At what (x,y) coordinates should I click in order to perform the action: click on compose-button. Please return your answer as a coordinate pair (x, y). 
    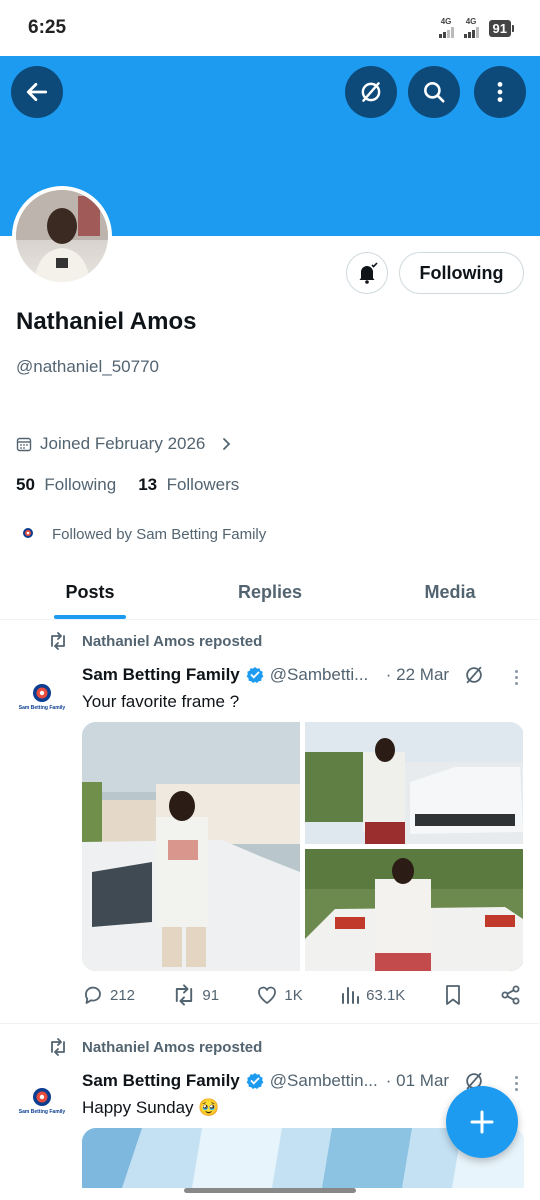
    Looking at the image, I should click on (482, 1122).